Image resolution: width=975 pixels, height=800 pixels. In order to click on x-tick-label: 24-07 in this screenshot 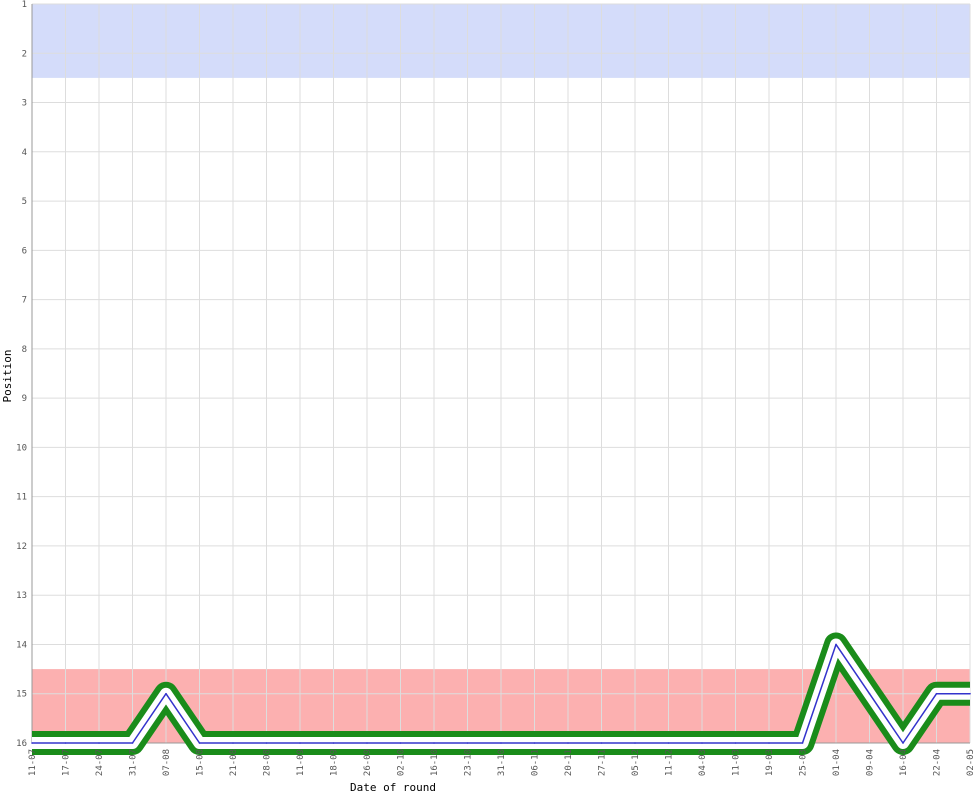, I will do `click(100, 762)`.